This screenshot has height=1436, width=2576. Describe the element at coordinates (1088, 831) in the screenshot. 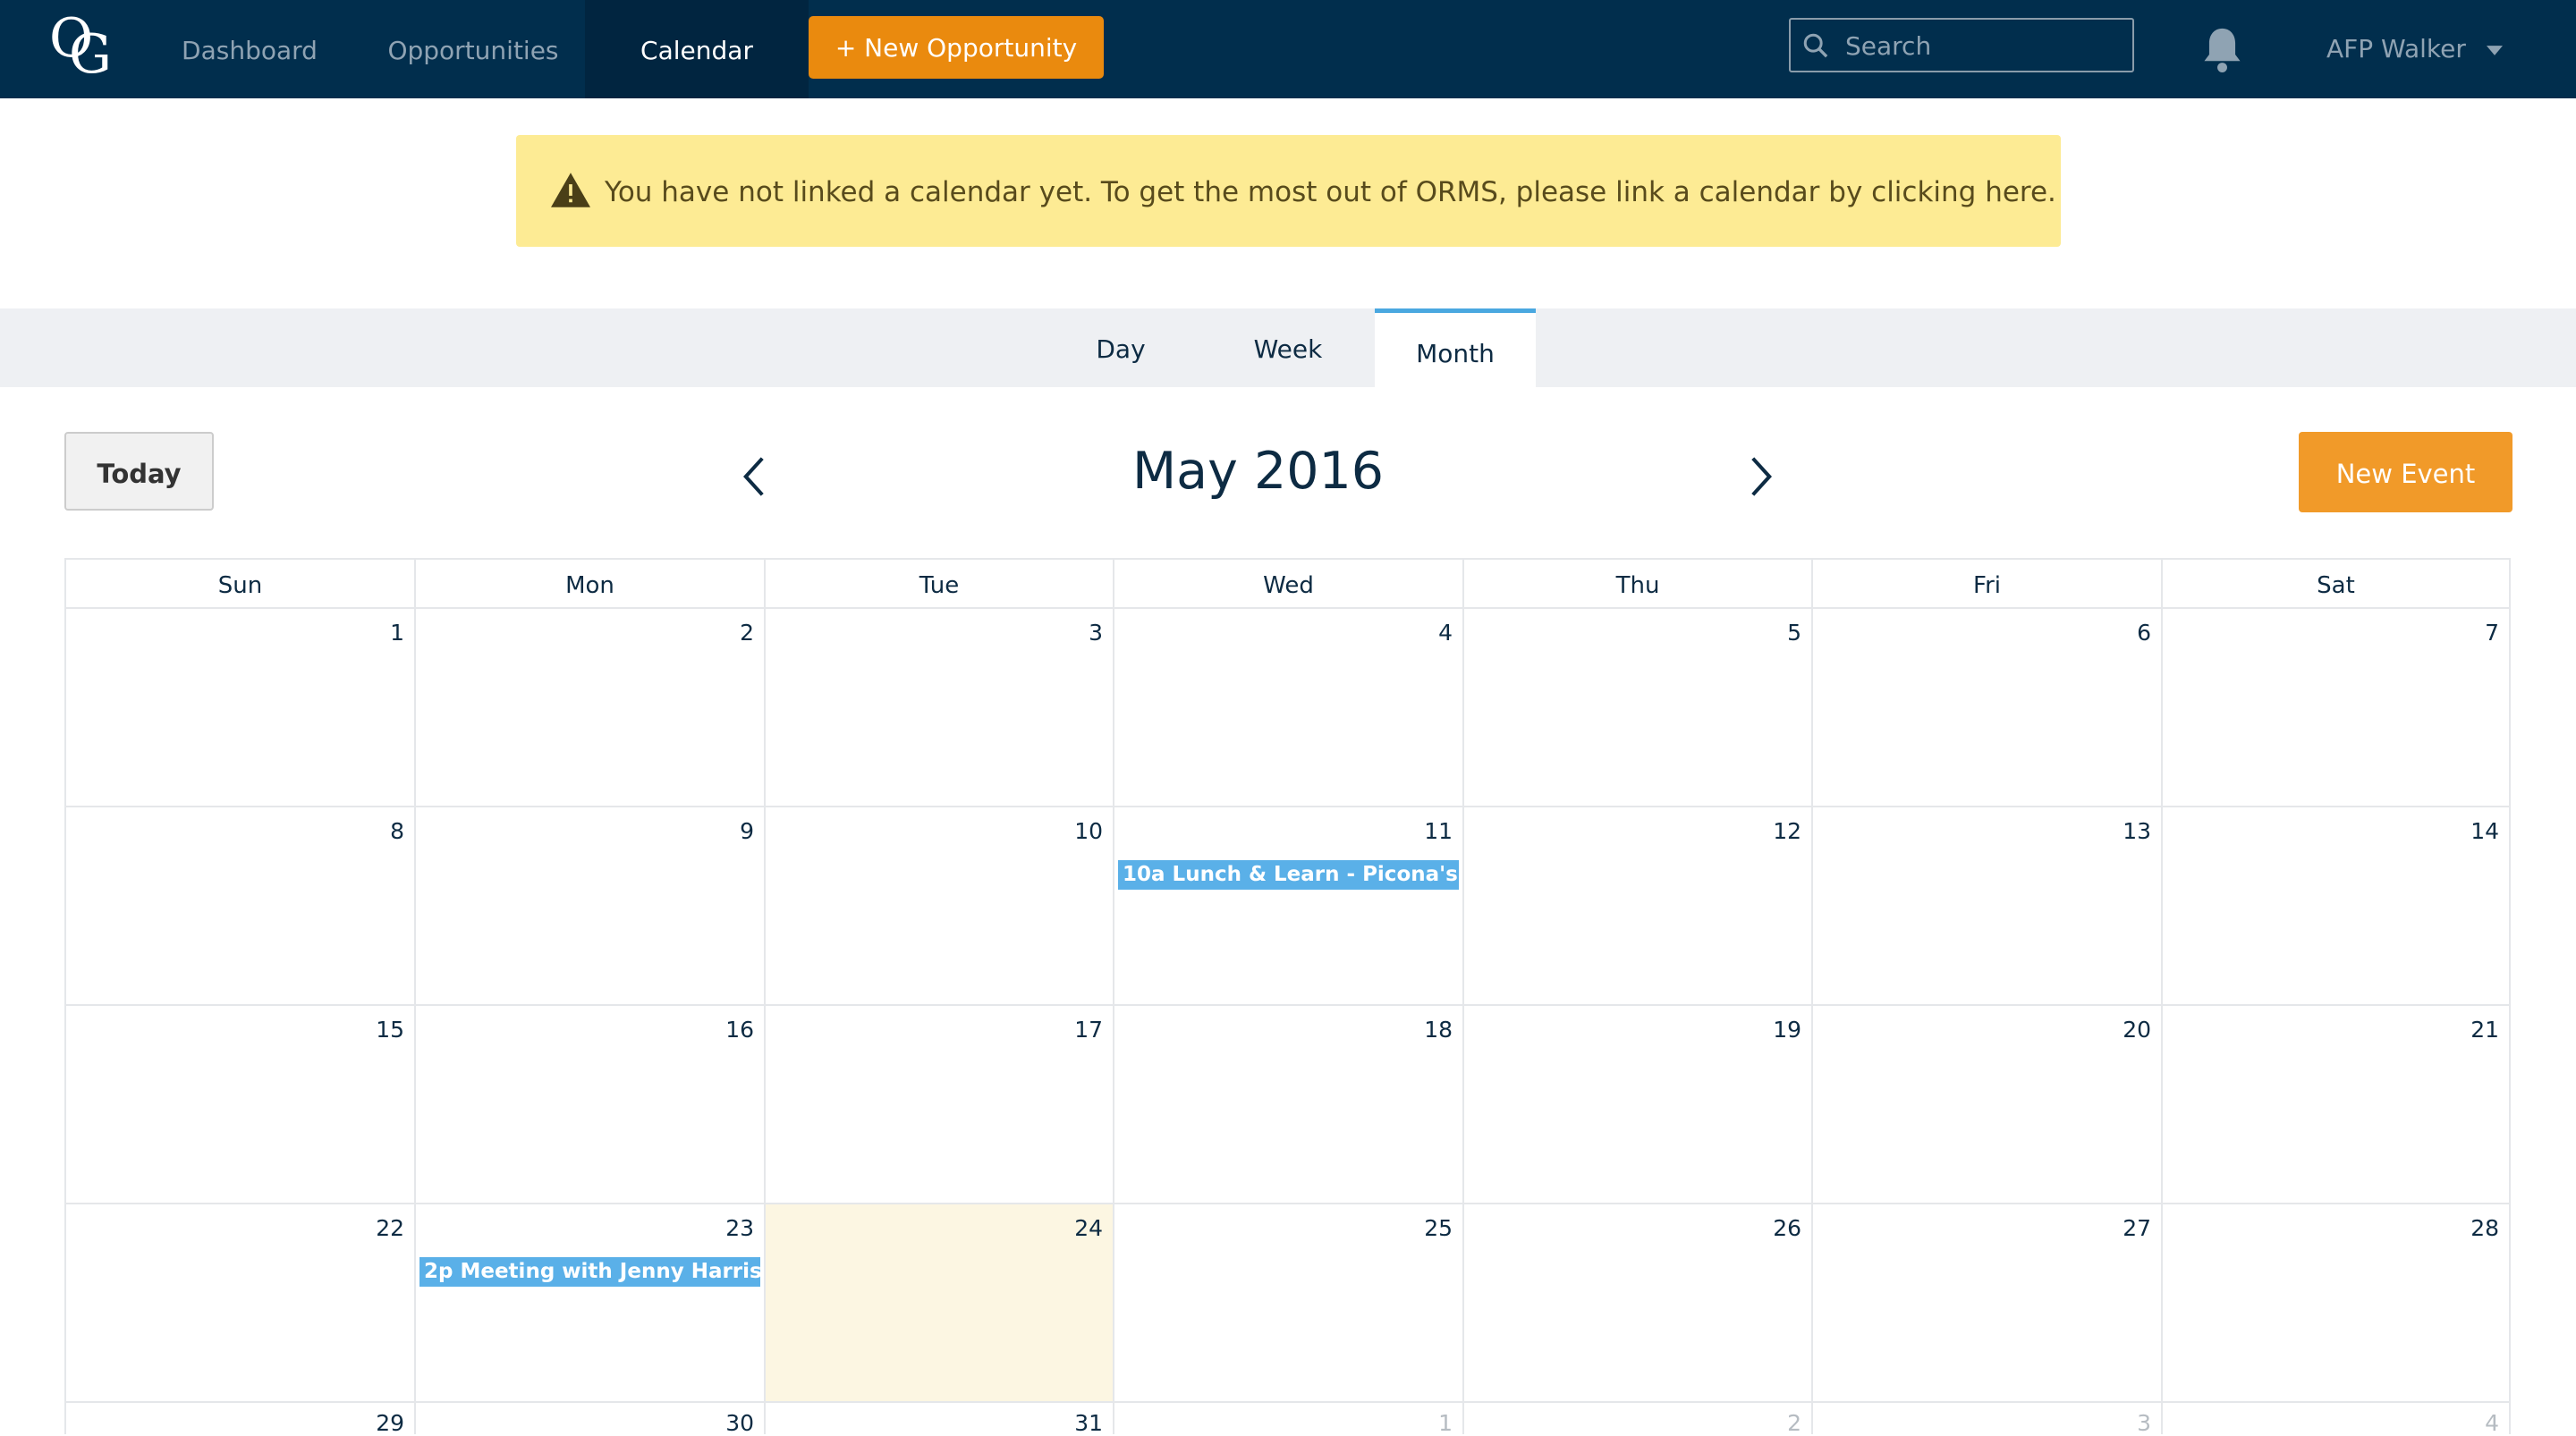

I see `day-number: 10` at that location.